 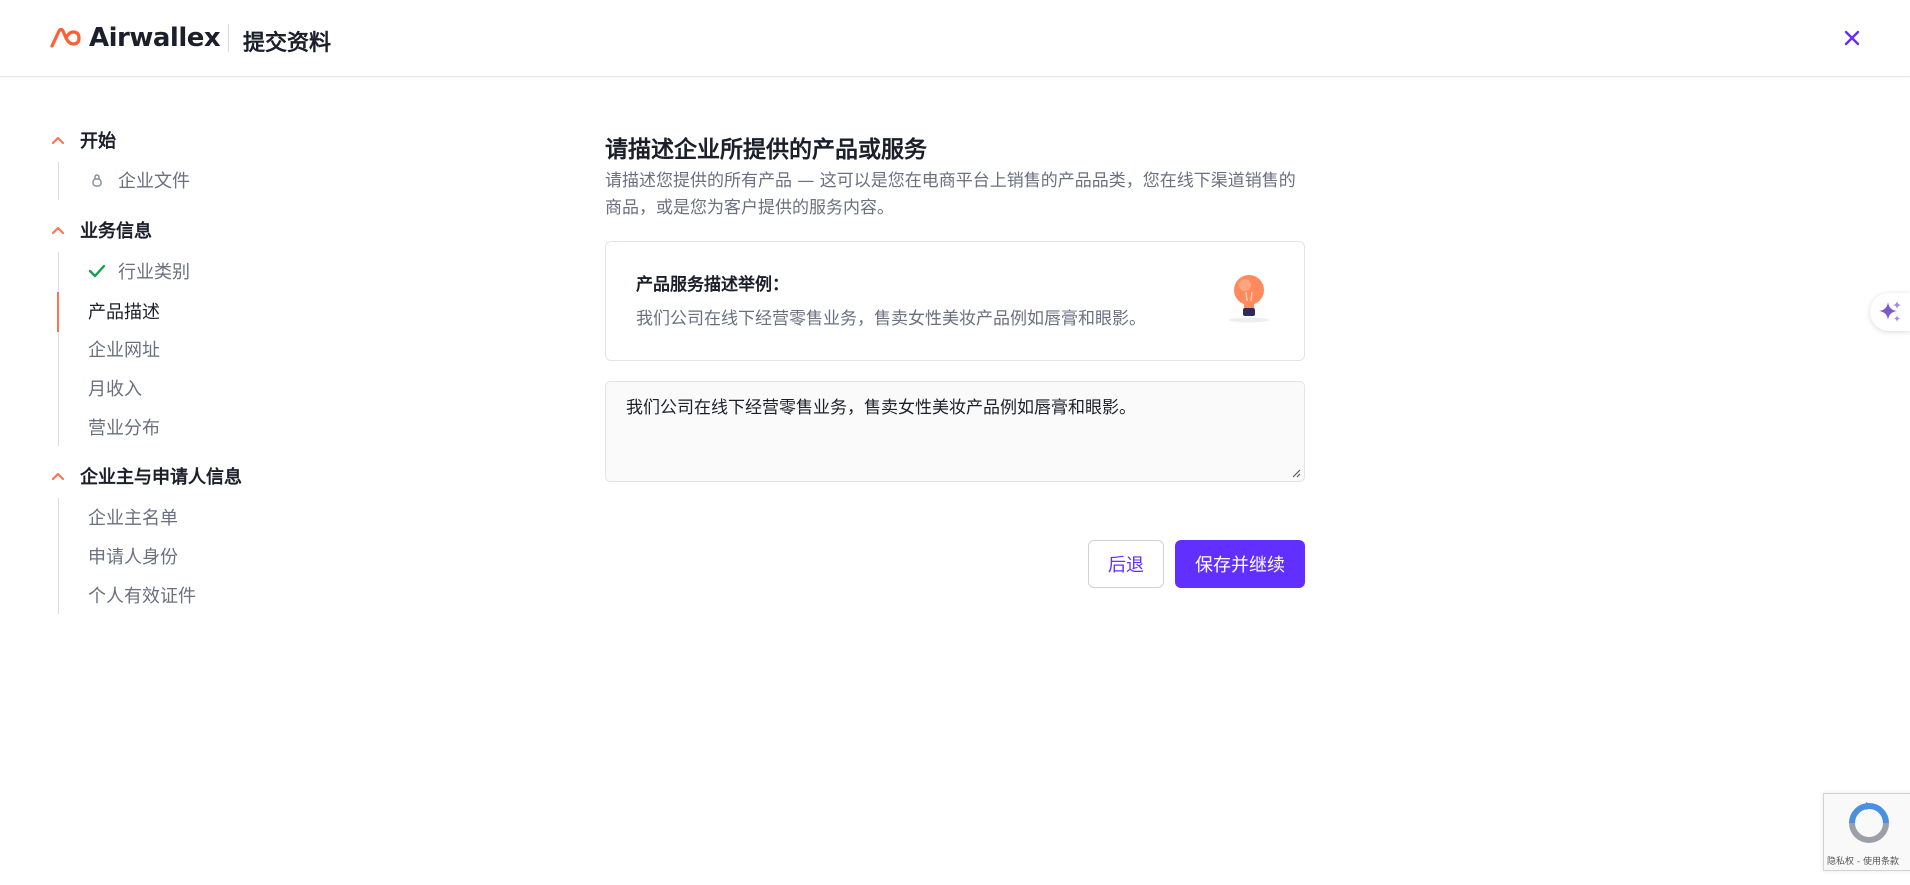 I want to click on sidebar-item-company-documents: 企业文件, so click(x=139, y=180).